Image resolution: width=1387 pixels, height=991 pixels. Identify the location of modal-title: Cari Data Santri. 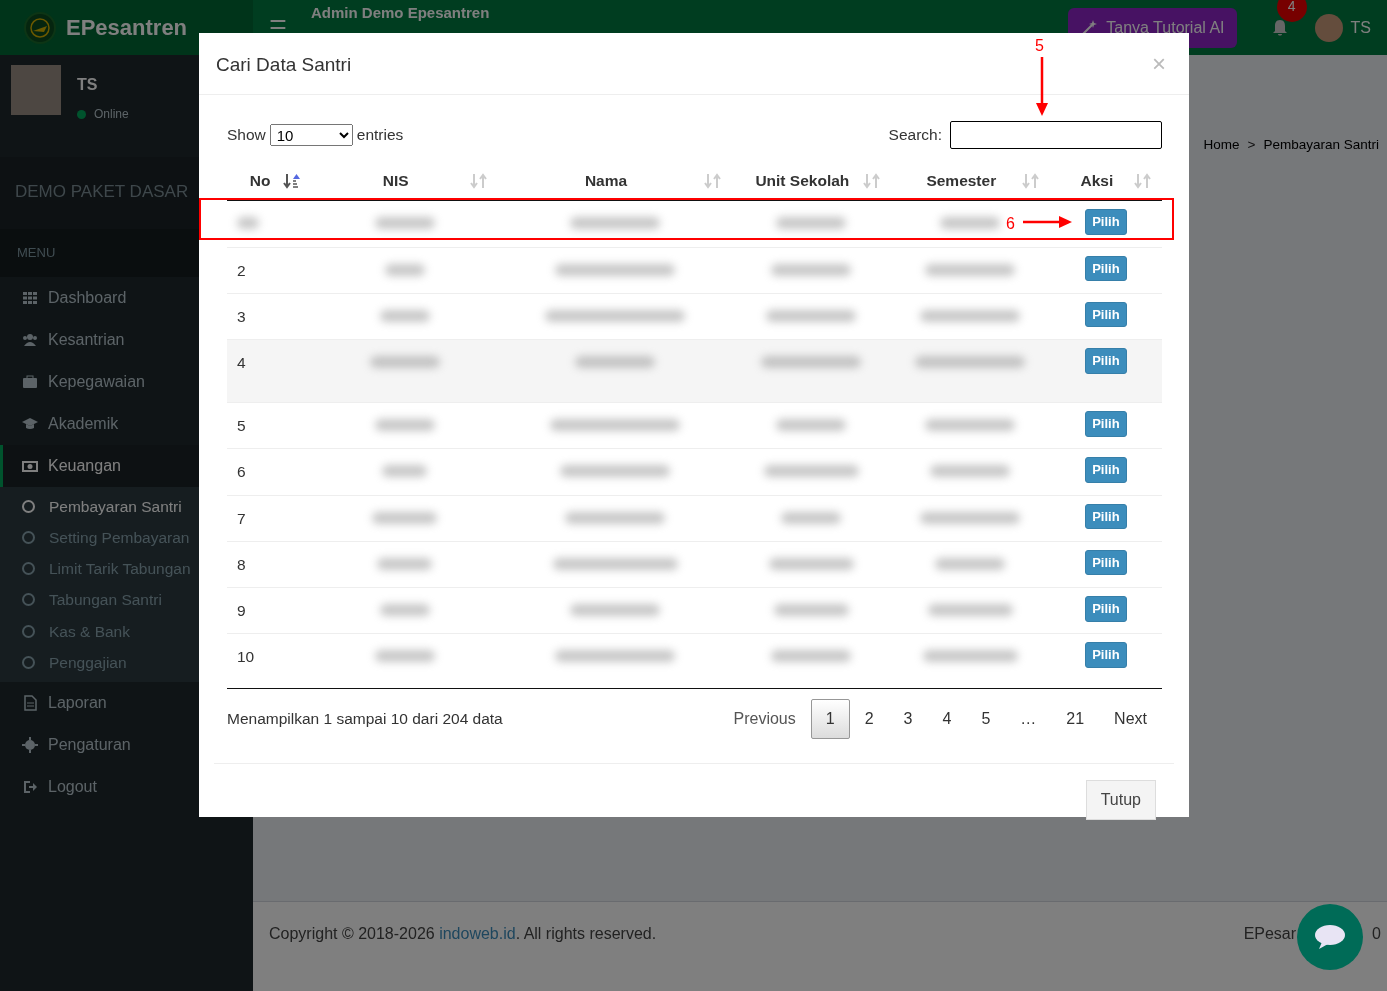
(284, 64).